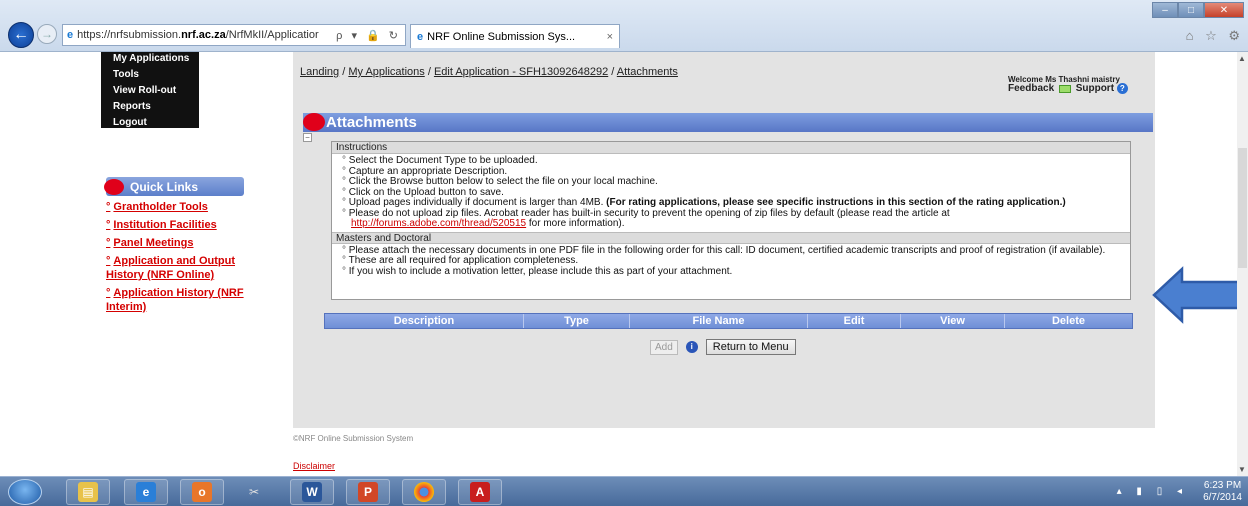  I want to click on browser-tab: e NRF Online Submission Sys... ×, so click(515, 36).